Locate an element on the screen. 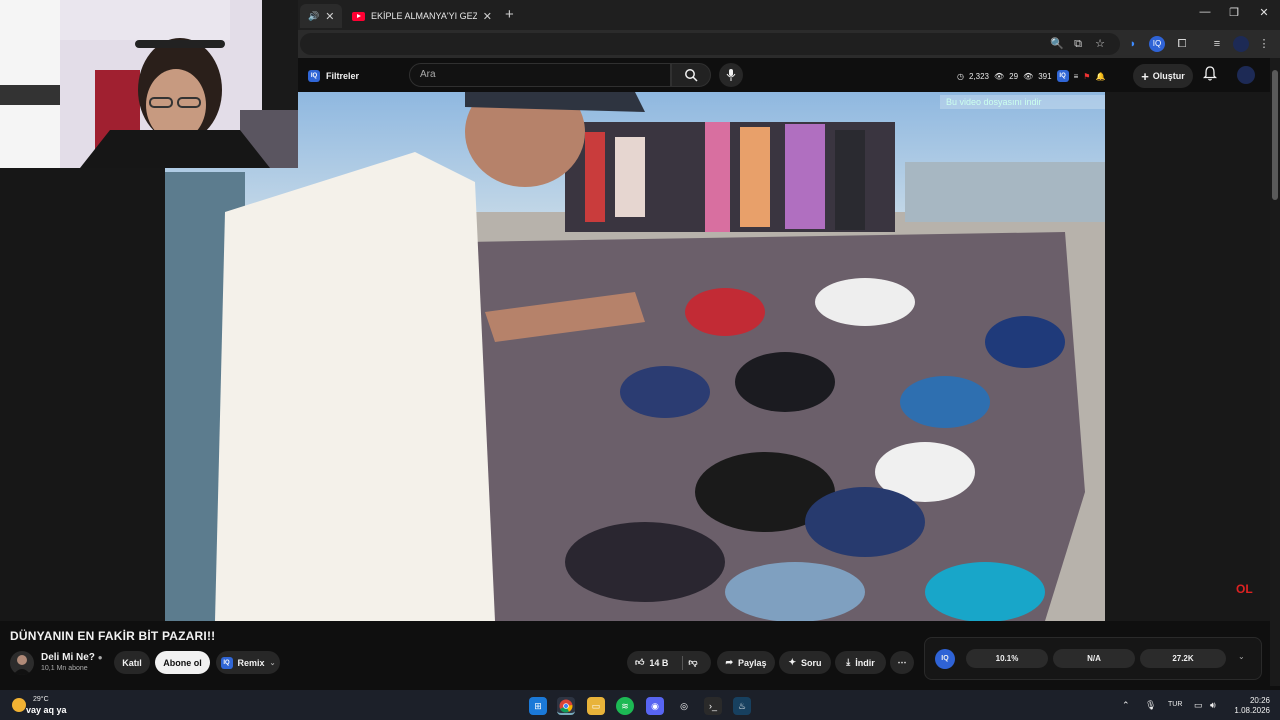 This screenshot has height=720, width=1280. microphone-icon is located at coordinates (731, 75).